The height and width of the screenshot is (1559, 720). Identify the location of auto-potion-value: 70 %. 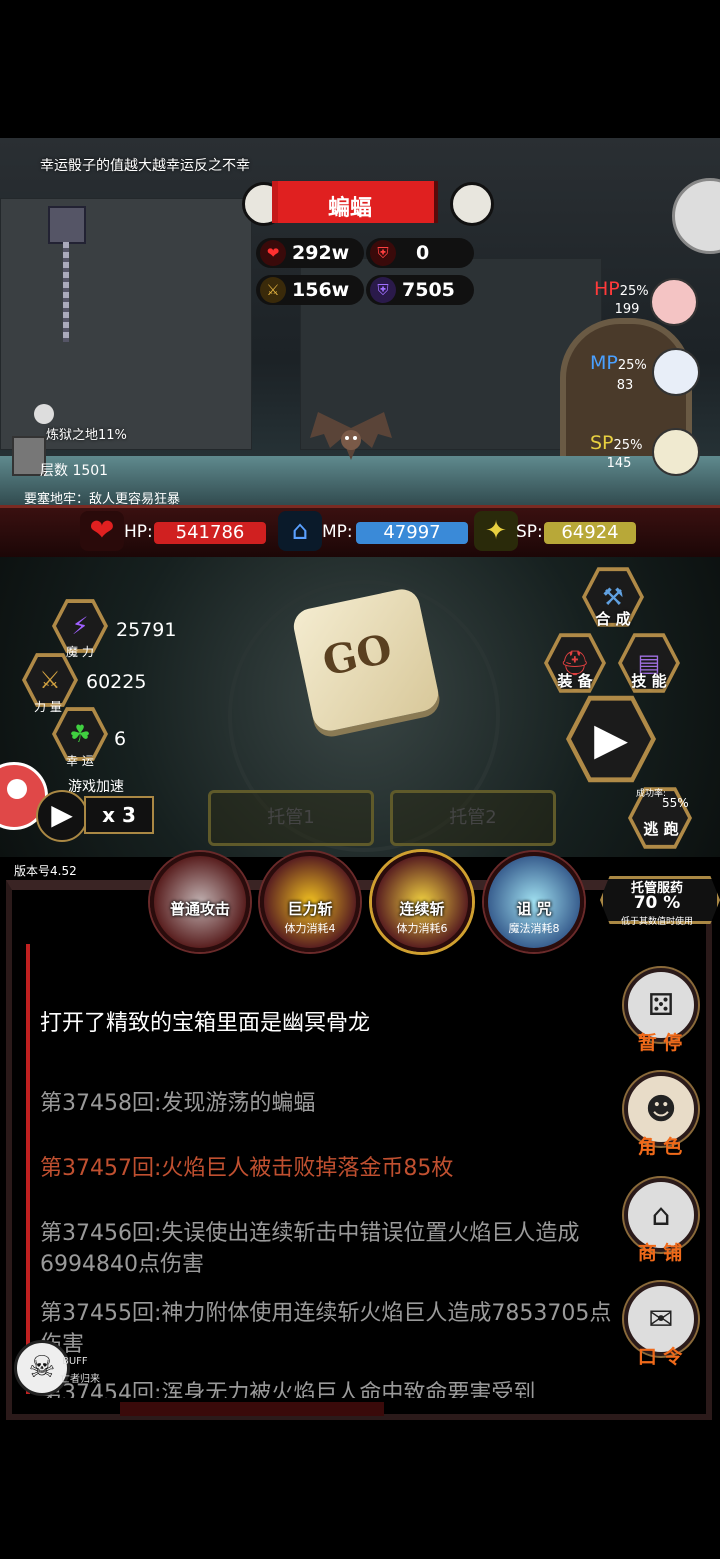
(657, 903).